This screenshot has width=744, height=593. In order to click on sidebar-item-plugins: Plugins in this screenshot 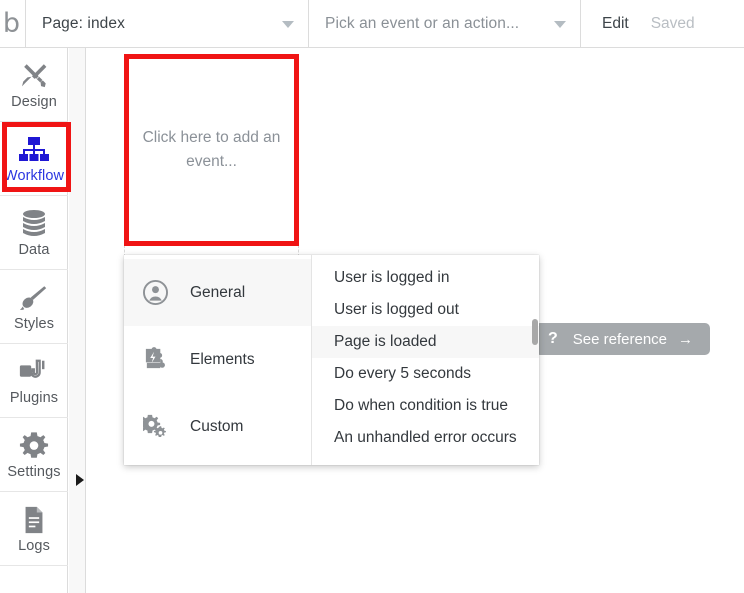, I will do `click(34, 381)`.